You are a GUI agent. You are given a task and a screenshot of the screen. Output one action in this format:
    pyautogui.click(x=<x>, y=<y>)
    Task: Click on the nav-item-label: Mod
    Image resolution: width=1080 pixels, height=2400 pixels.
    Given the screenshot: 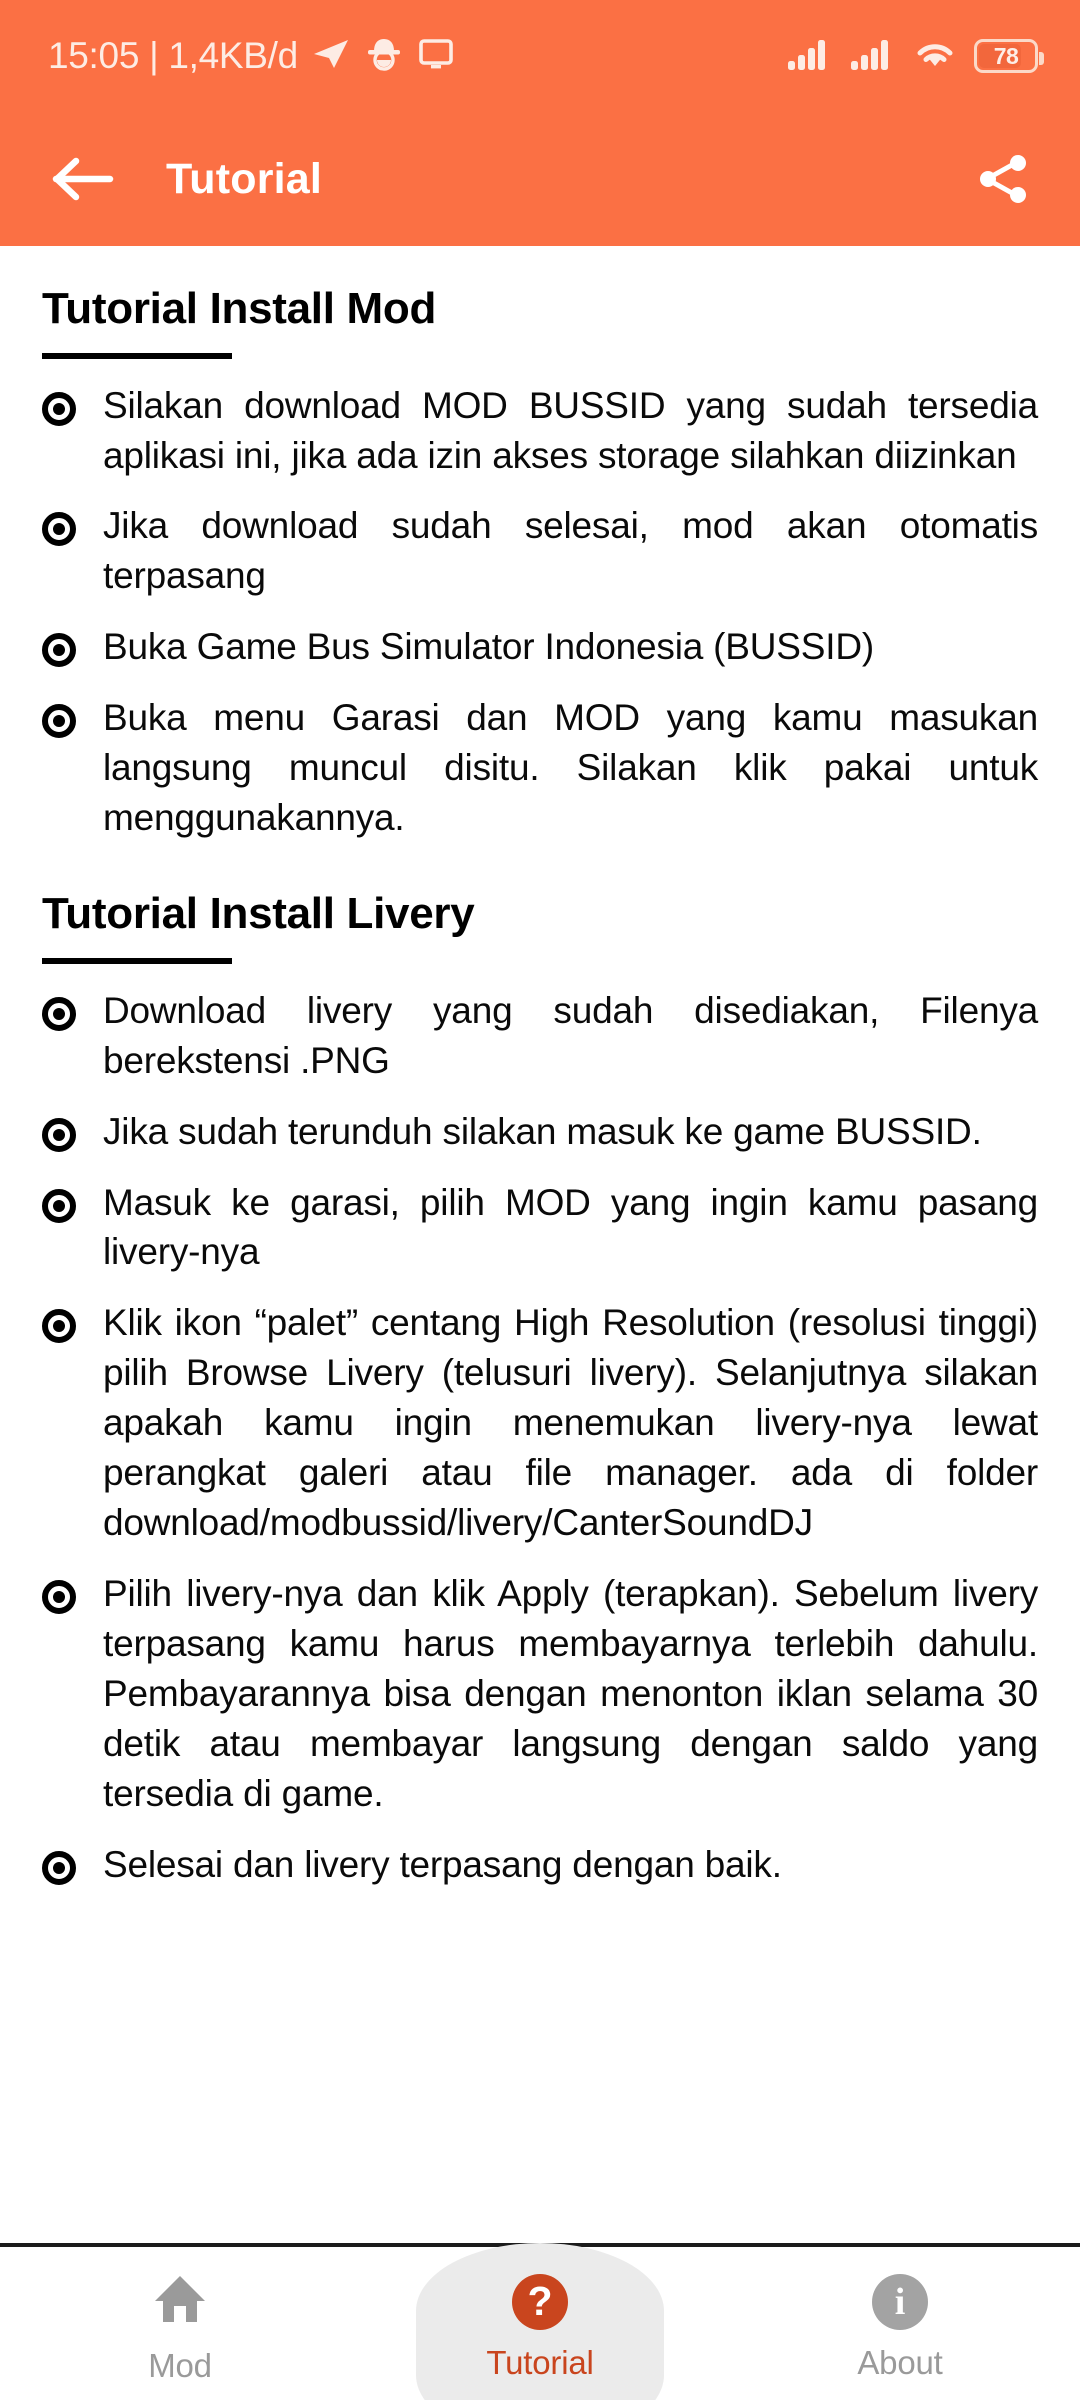 What is the action you would take?
    pyautogui.click(x=180, y=2365)
    